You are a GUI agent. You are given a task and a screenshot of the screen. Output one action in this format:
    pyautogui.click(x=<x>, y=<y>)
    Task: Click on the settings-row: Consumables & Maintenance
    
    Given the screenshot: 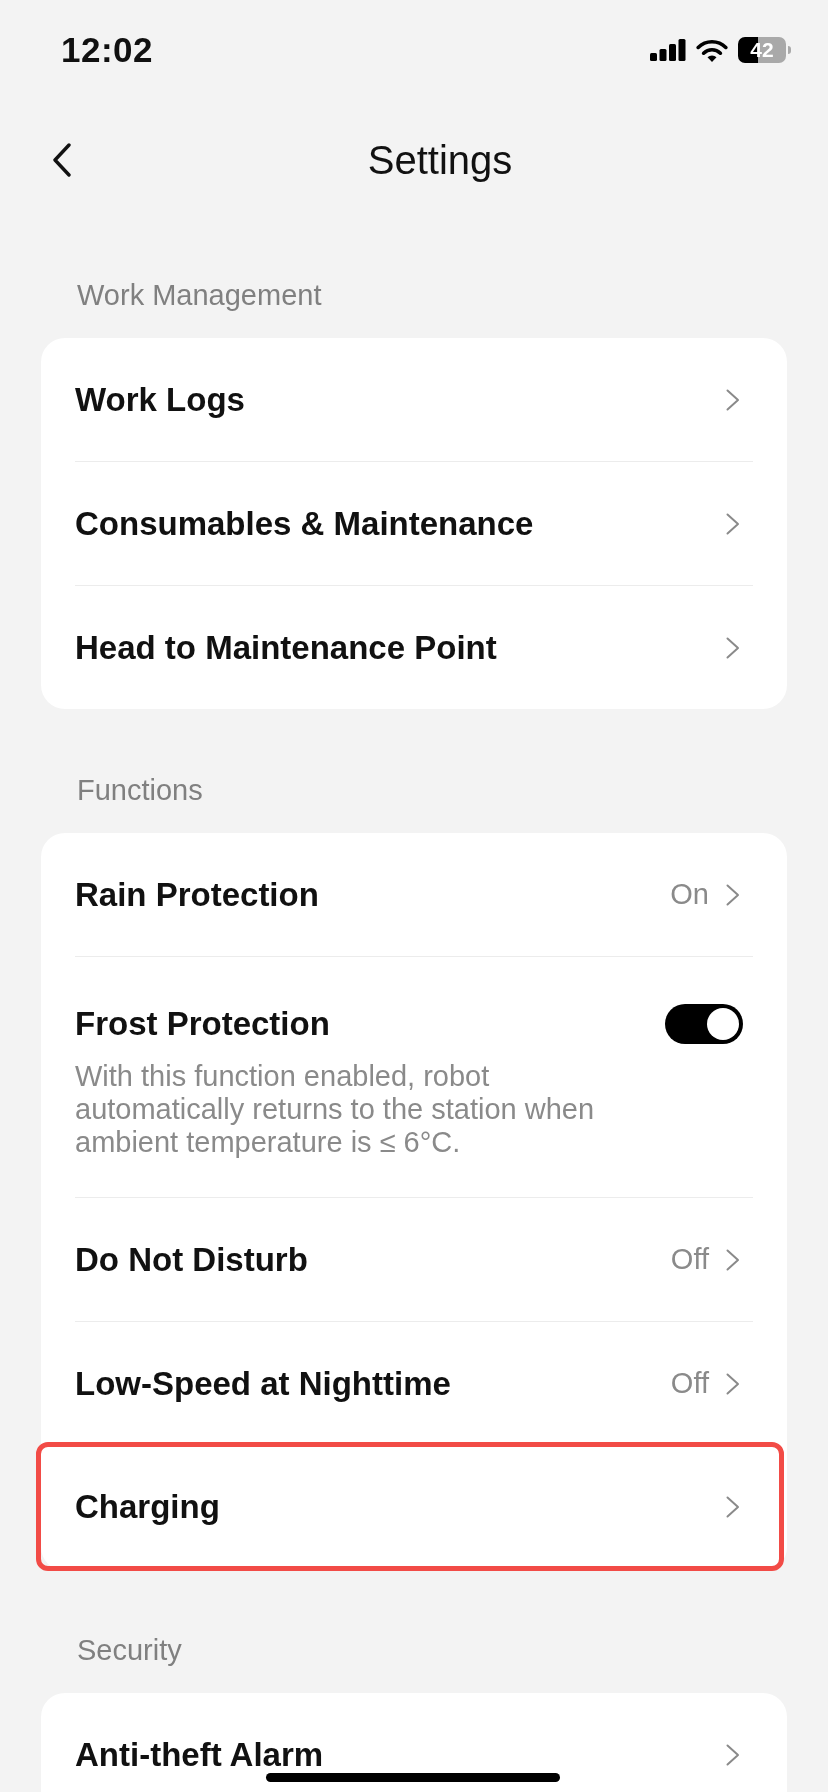 What is the action you would take?
    pyautogui.click(x=414, y=523)
    